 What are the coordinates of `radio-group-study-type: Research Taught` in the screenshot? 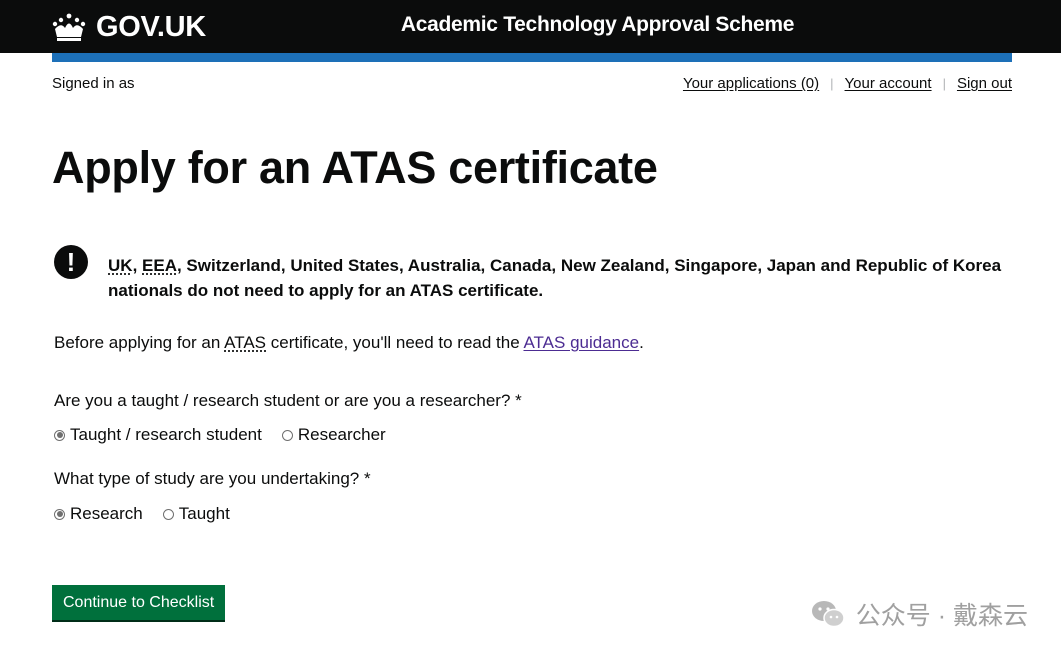 It's located at (152, 514).